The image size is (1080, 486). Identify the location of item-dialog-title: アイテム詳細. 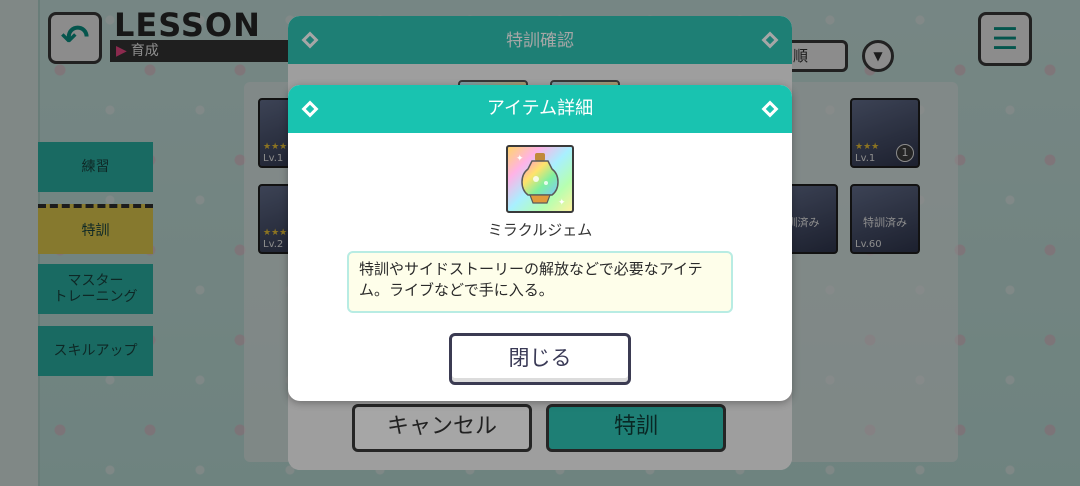
(540, 108).